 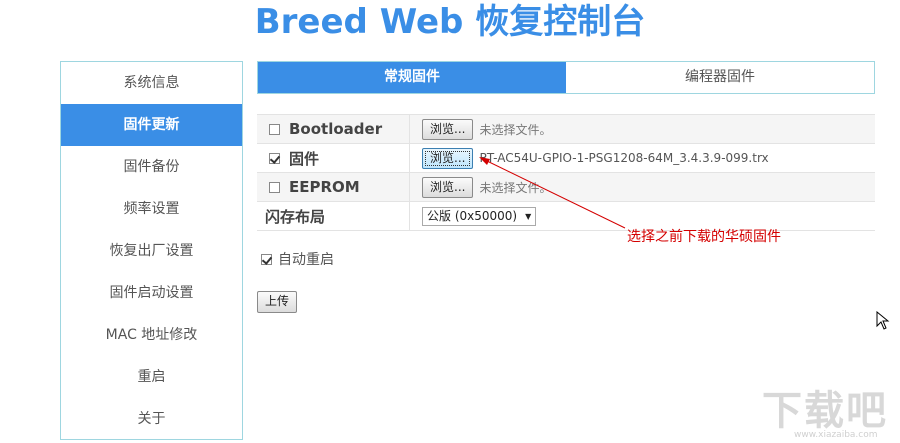 I want to click on tab-programmer-firmware: 编程器固件, so click(x=720, y=77).